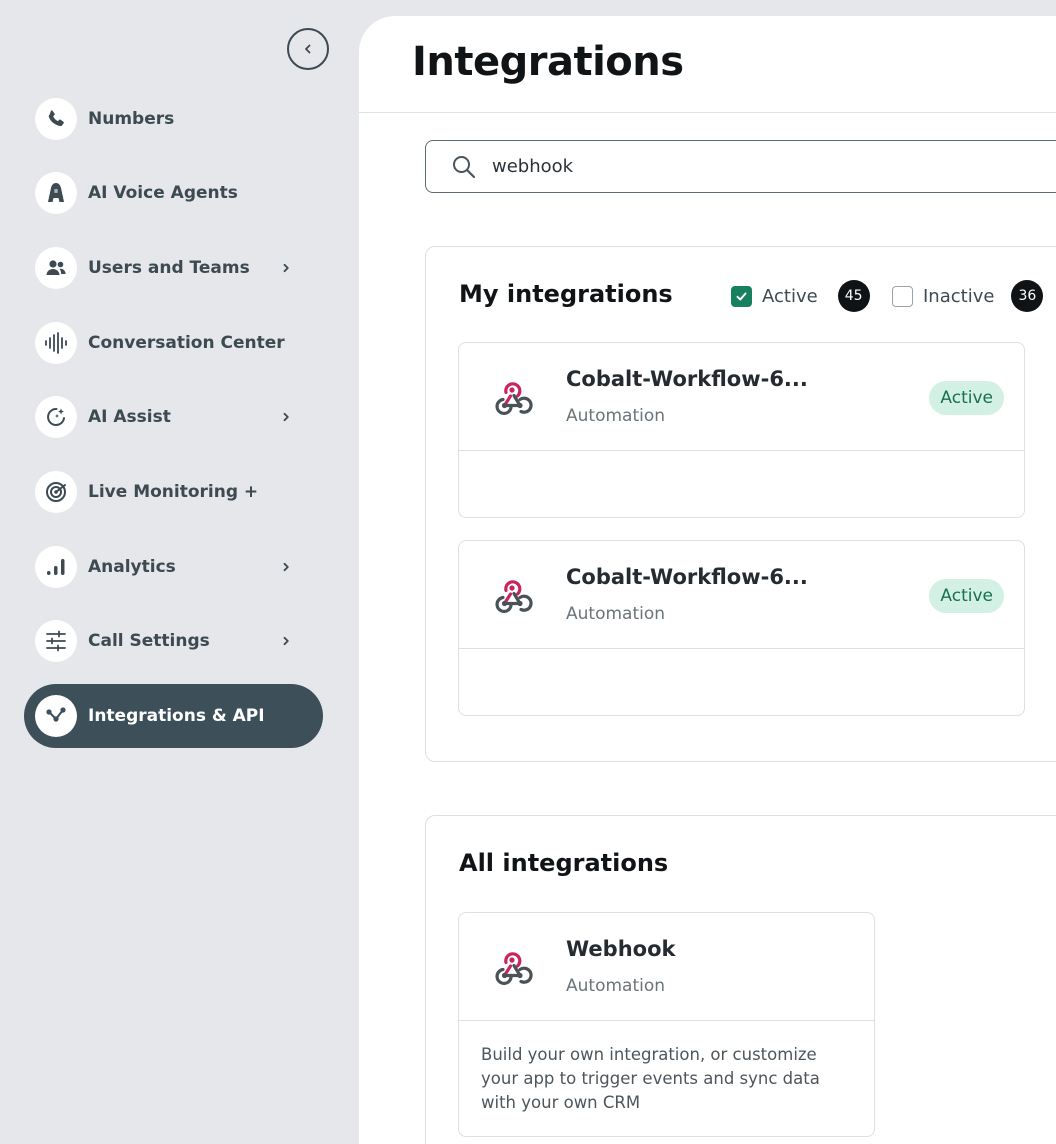 This screenshot has height=1144, width=1056. I want to click on active-checkbox, so click(741, 296).